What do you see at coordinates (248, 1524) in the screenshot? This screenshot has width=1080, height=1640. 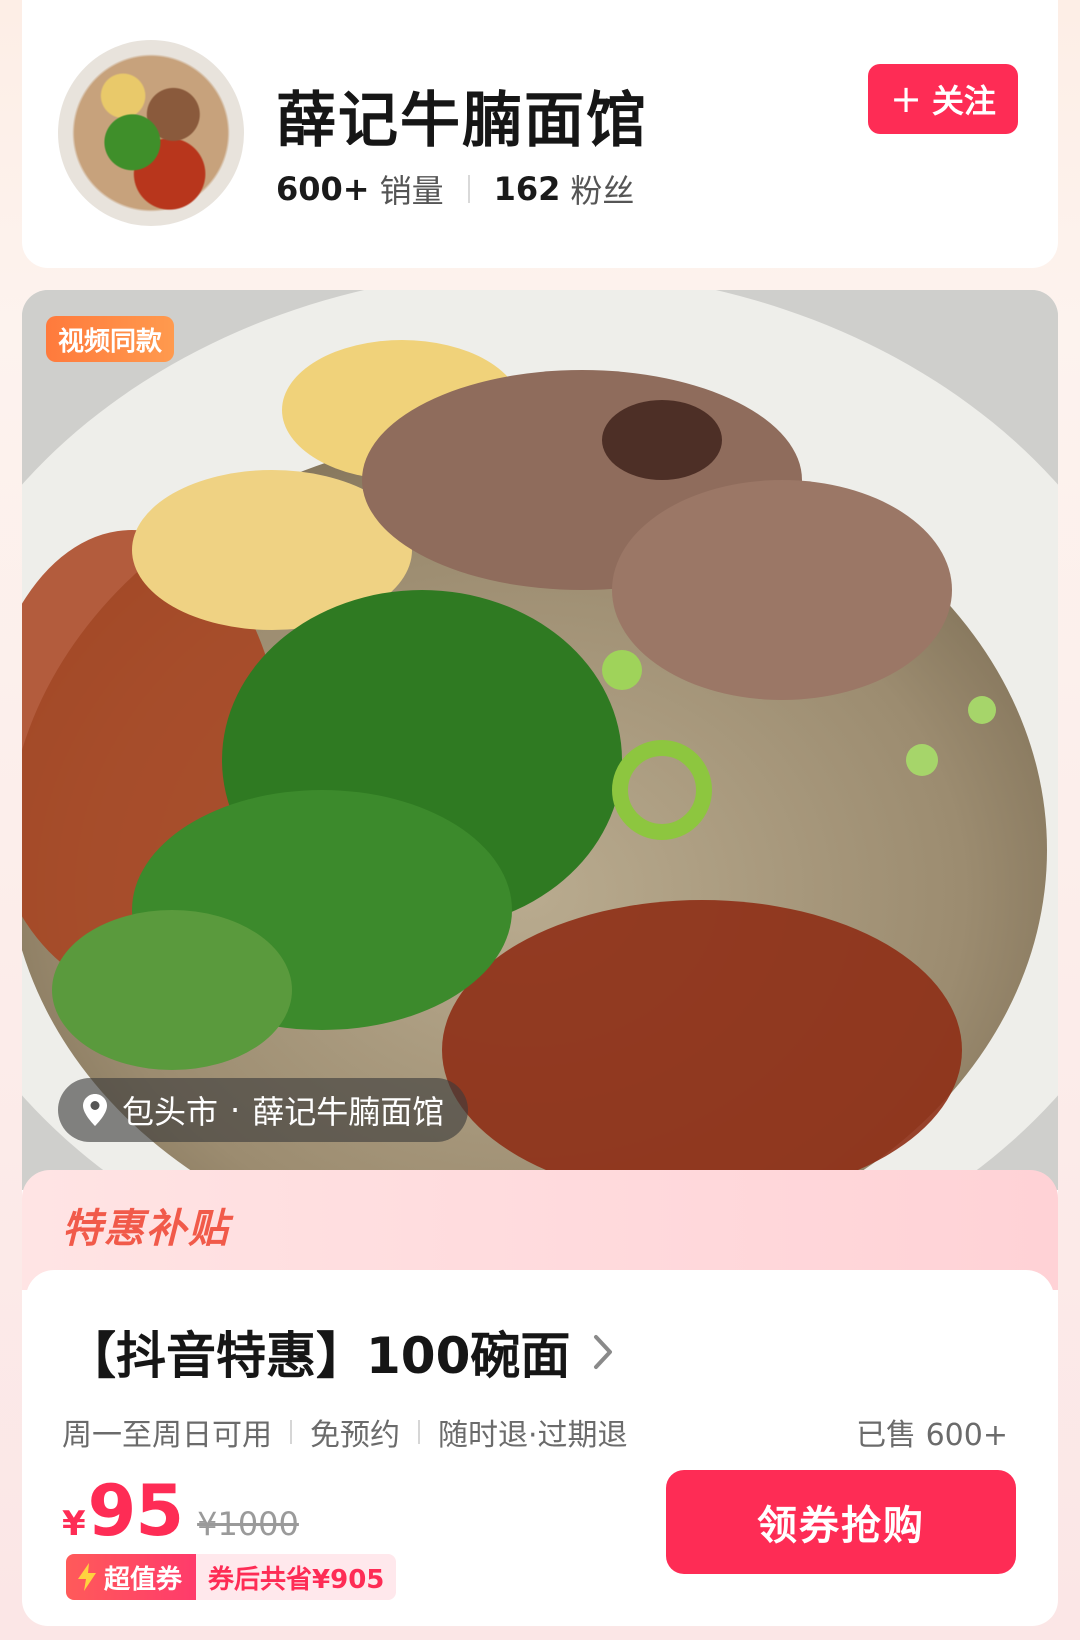 I see `original-price: ¥1000` at bounding box center [248, 1524].